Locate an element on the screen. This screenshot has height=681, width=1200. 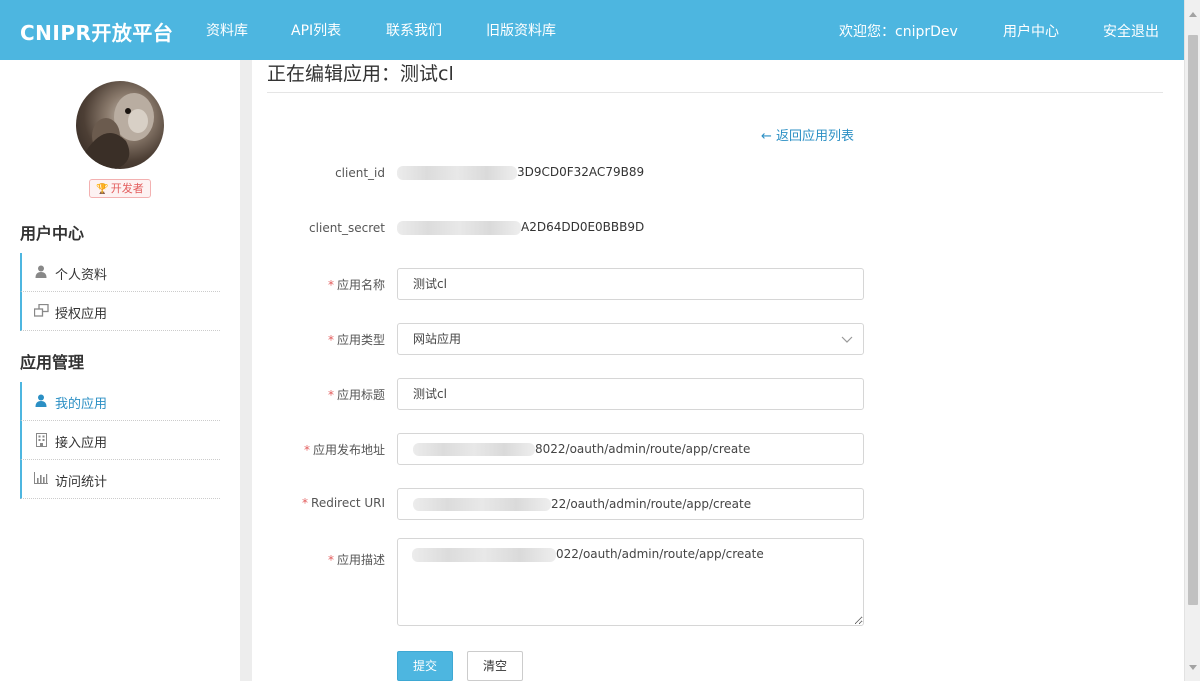
bar-chart-icon is located at coordinates (41, 479).